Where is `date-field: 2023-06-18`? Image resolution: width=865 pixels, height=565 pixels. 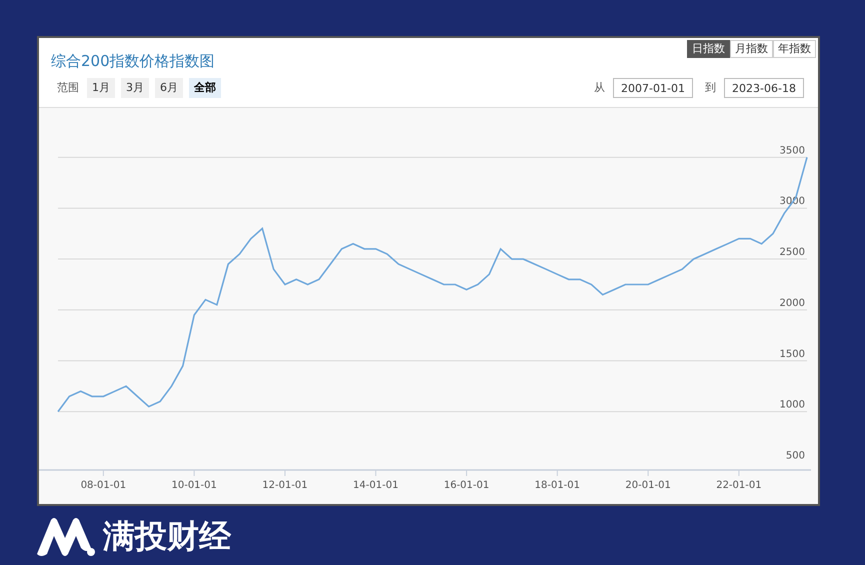 date-field: 2023-06-18 is located at coordinates (764, 88).